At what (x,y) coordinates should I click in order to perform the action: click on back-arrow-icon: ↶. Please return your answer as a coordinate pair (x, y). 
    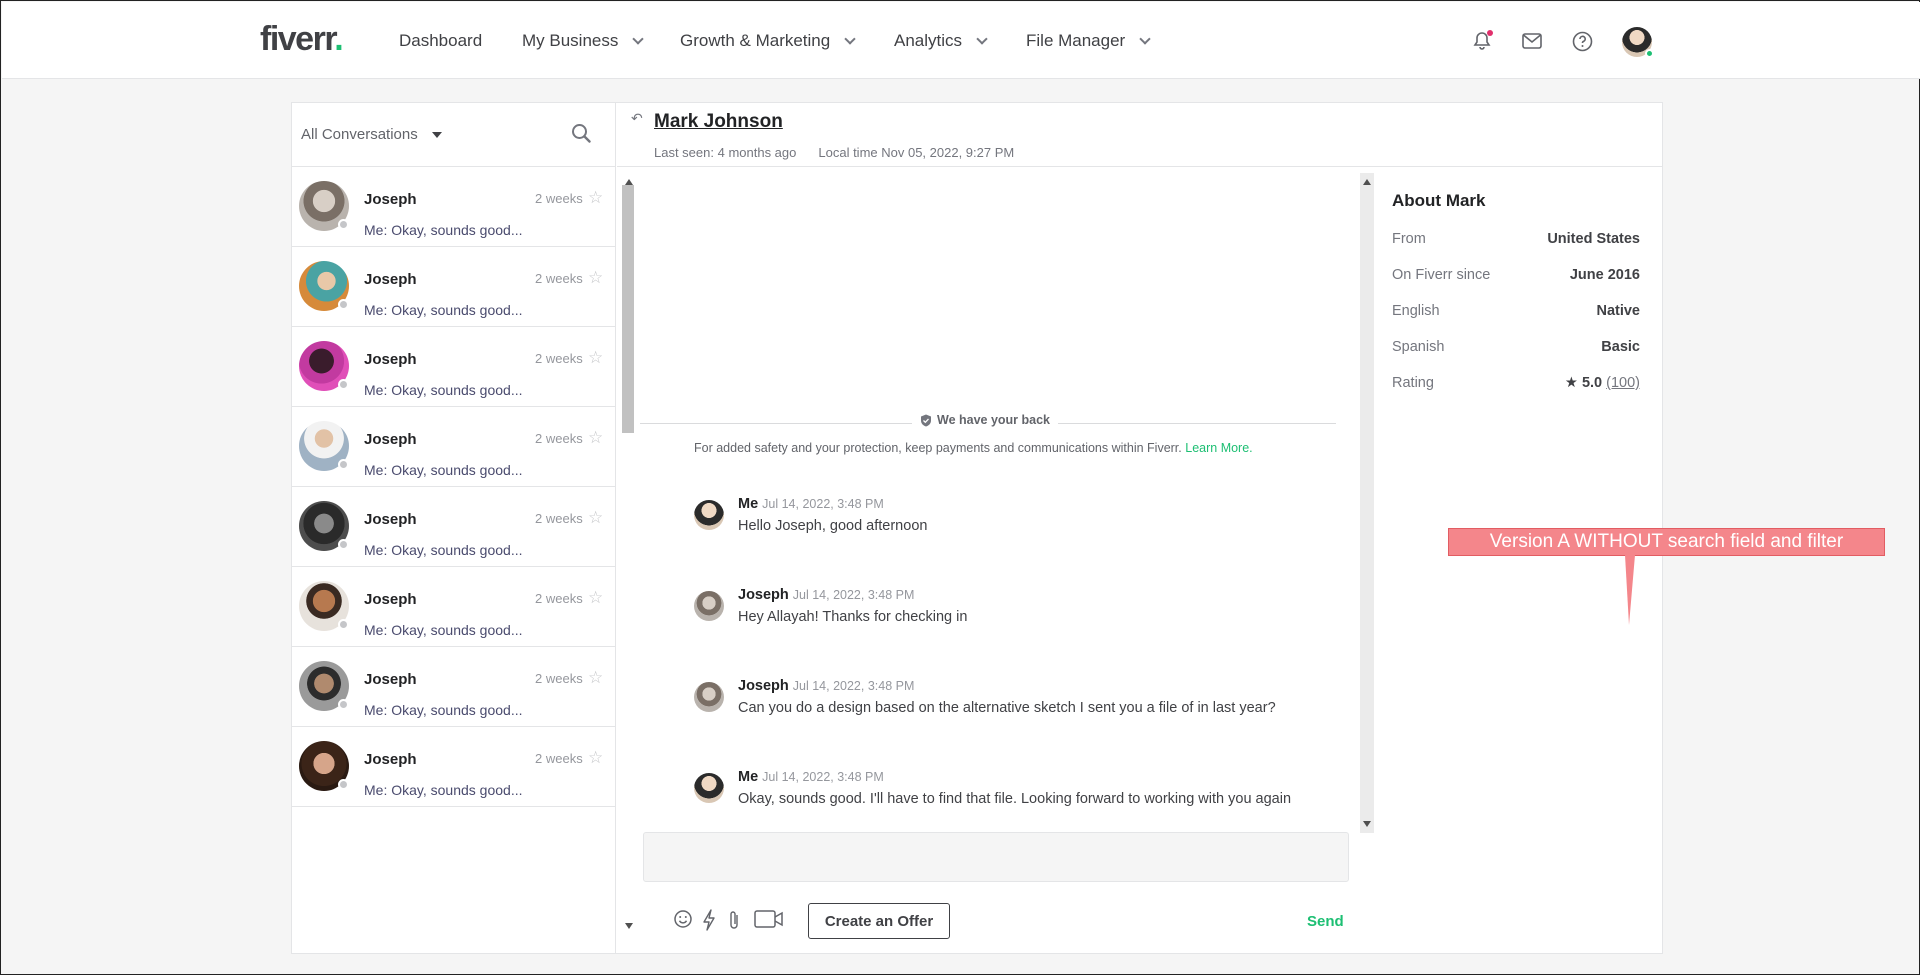
    Looking at the image, I should click on (637, 118).